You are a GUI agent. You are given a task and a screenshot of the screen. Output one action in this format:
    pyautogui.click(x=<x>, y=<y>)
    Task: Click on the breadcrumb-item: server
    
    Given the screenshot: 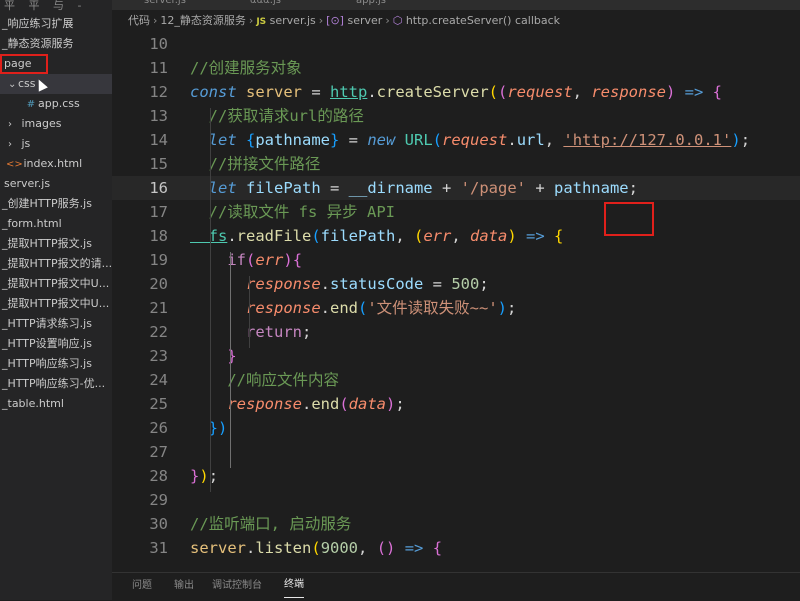 What is the action you would take?
    pyautogui.click(x=364, y=20)
    